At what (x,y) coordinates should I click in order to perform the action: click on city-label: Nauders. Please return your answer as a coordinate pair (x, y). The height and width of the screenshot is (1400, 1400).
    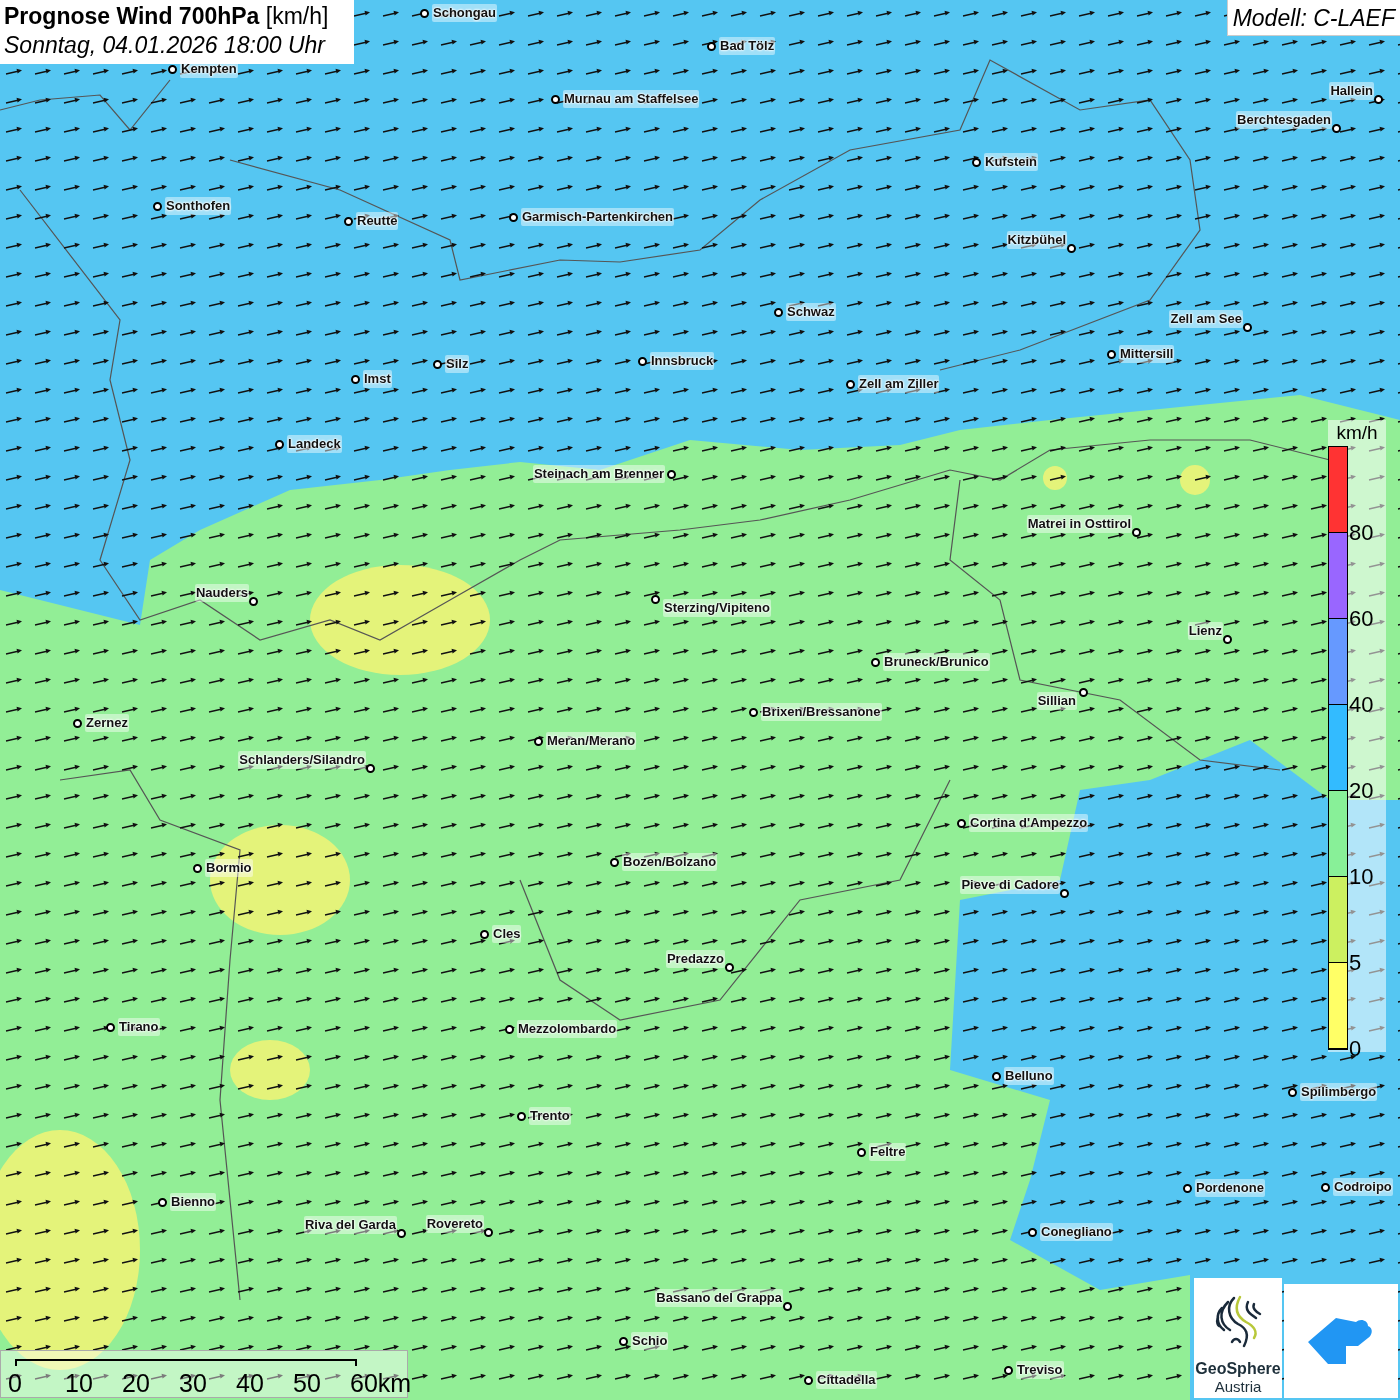
    Looking at the image, I should click on (221, 593).